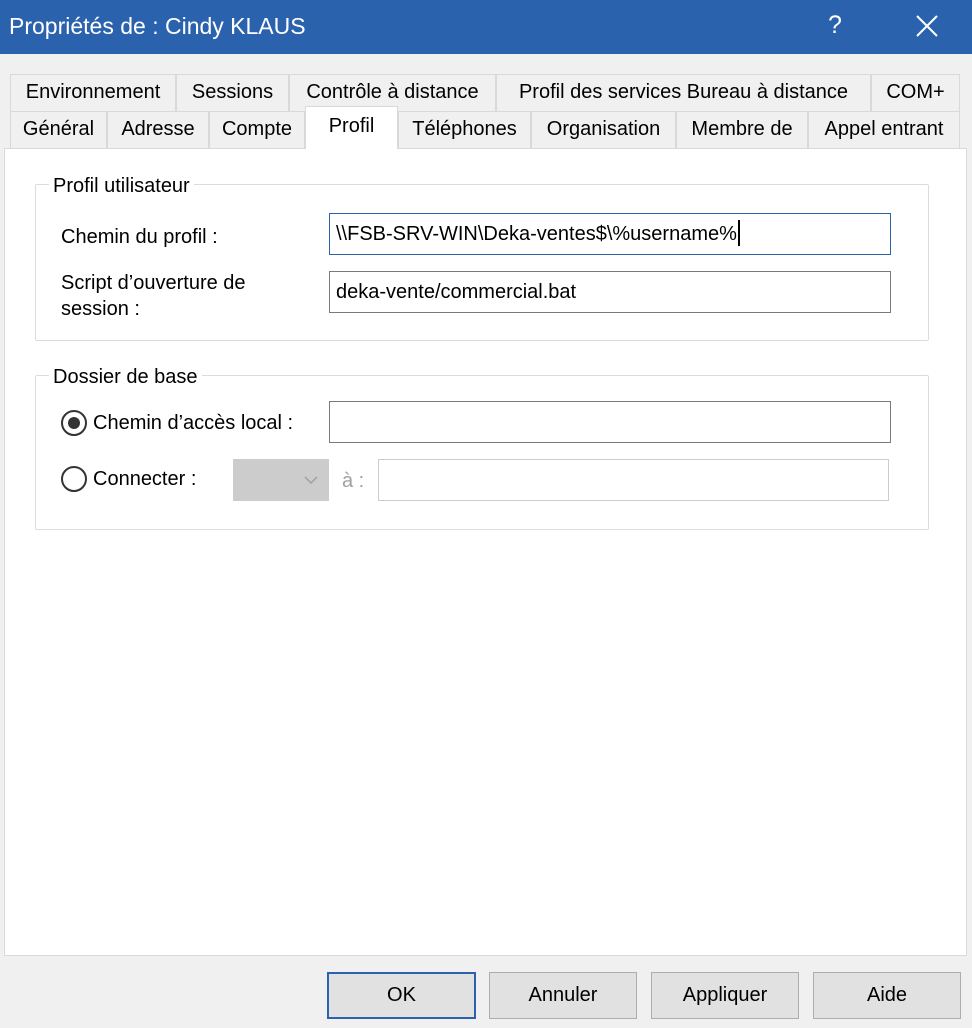 This screenshot has height=1028, width=972. I want to click on local-path-label: Chemin d’accès local :, so click(193, 423).